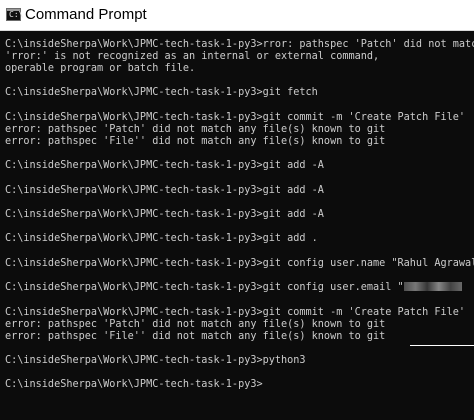 The height and width of the screenshot is (420, 474). I want to click on console-line: operable program or batch file., so click(100, 68).